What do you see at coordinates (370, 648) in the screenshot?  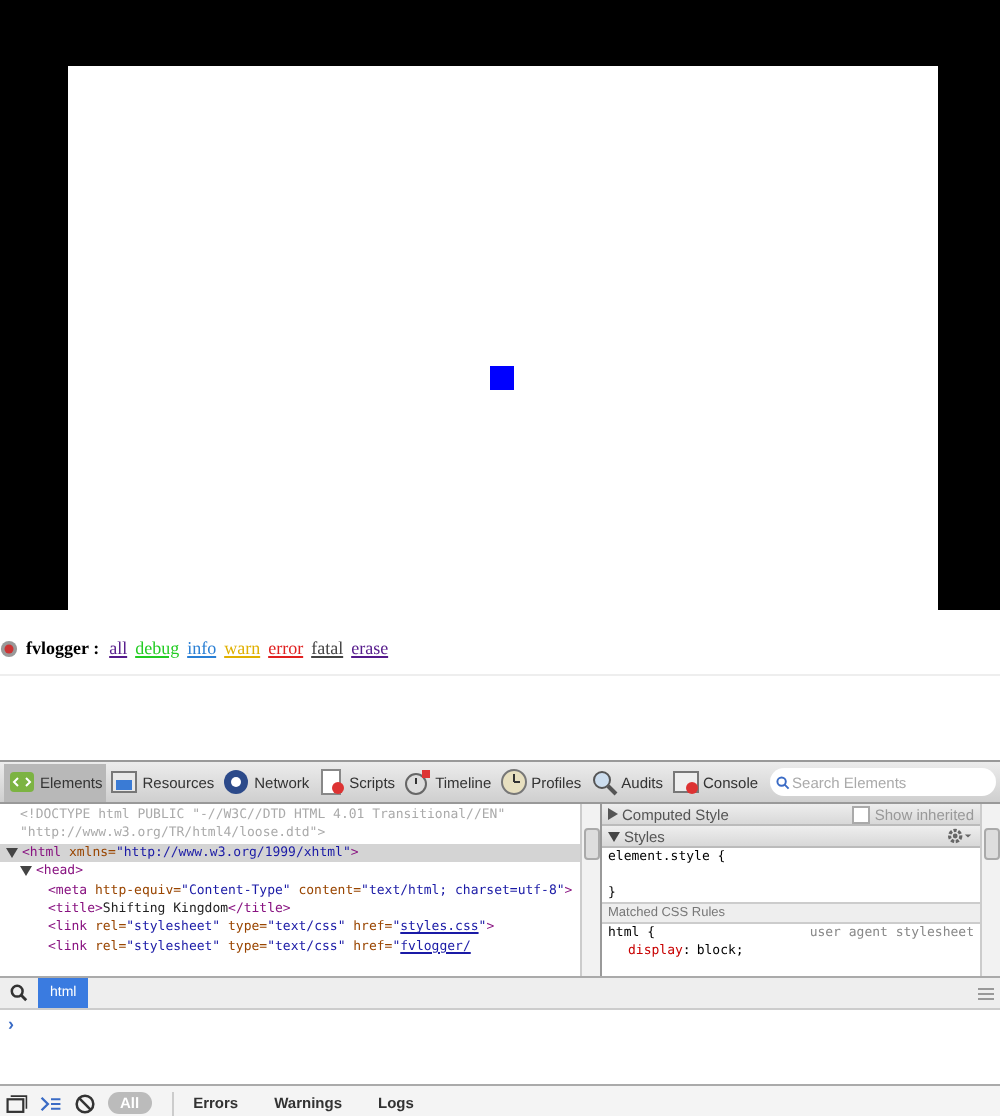 I see `log-filter-link: erase` at bounding box center [370, 648].